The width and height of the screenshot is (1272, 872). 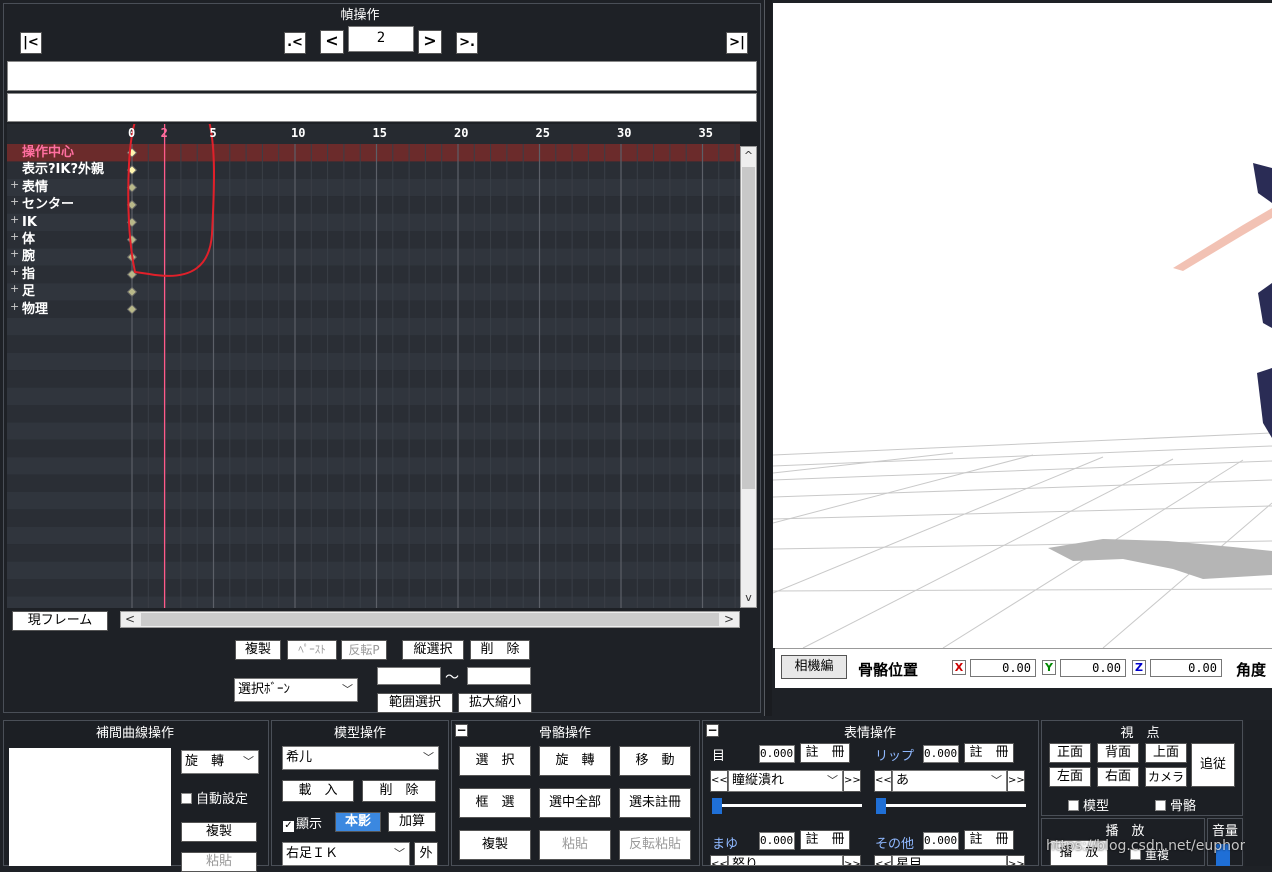 I want to click on follow-button: 追従, so click(x=1213, y=765).